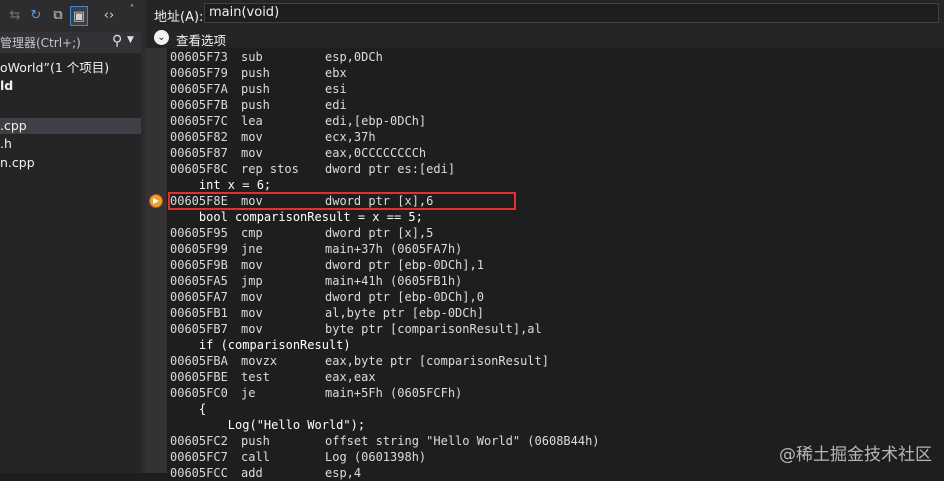 The height and width of the screenshot is (481, 944). I want to click on asm-mnemonic: je, so click(248, 393).